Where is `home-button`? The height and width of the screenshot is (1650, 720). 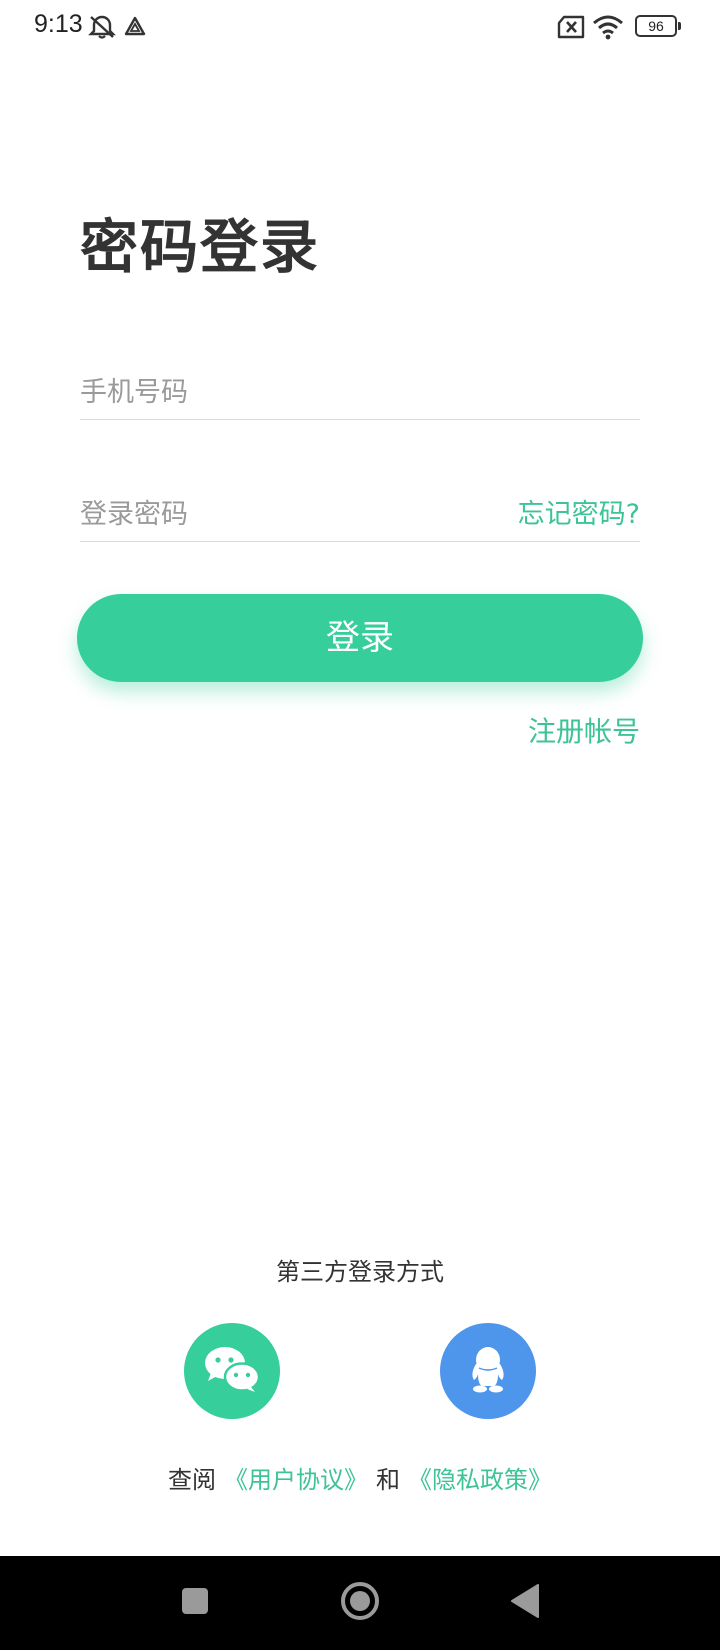 home-button is located at coordinates (360, 1603).